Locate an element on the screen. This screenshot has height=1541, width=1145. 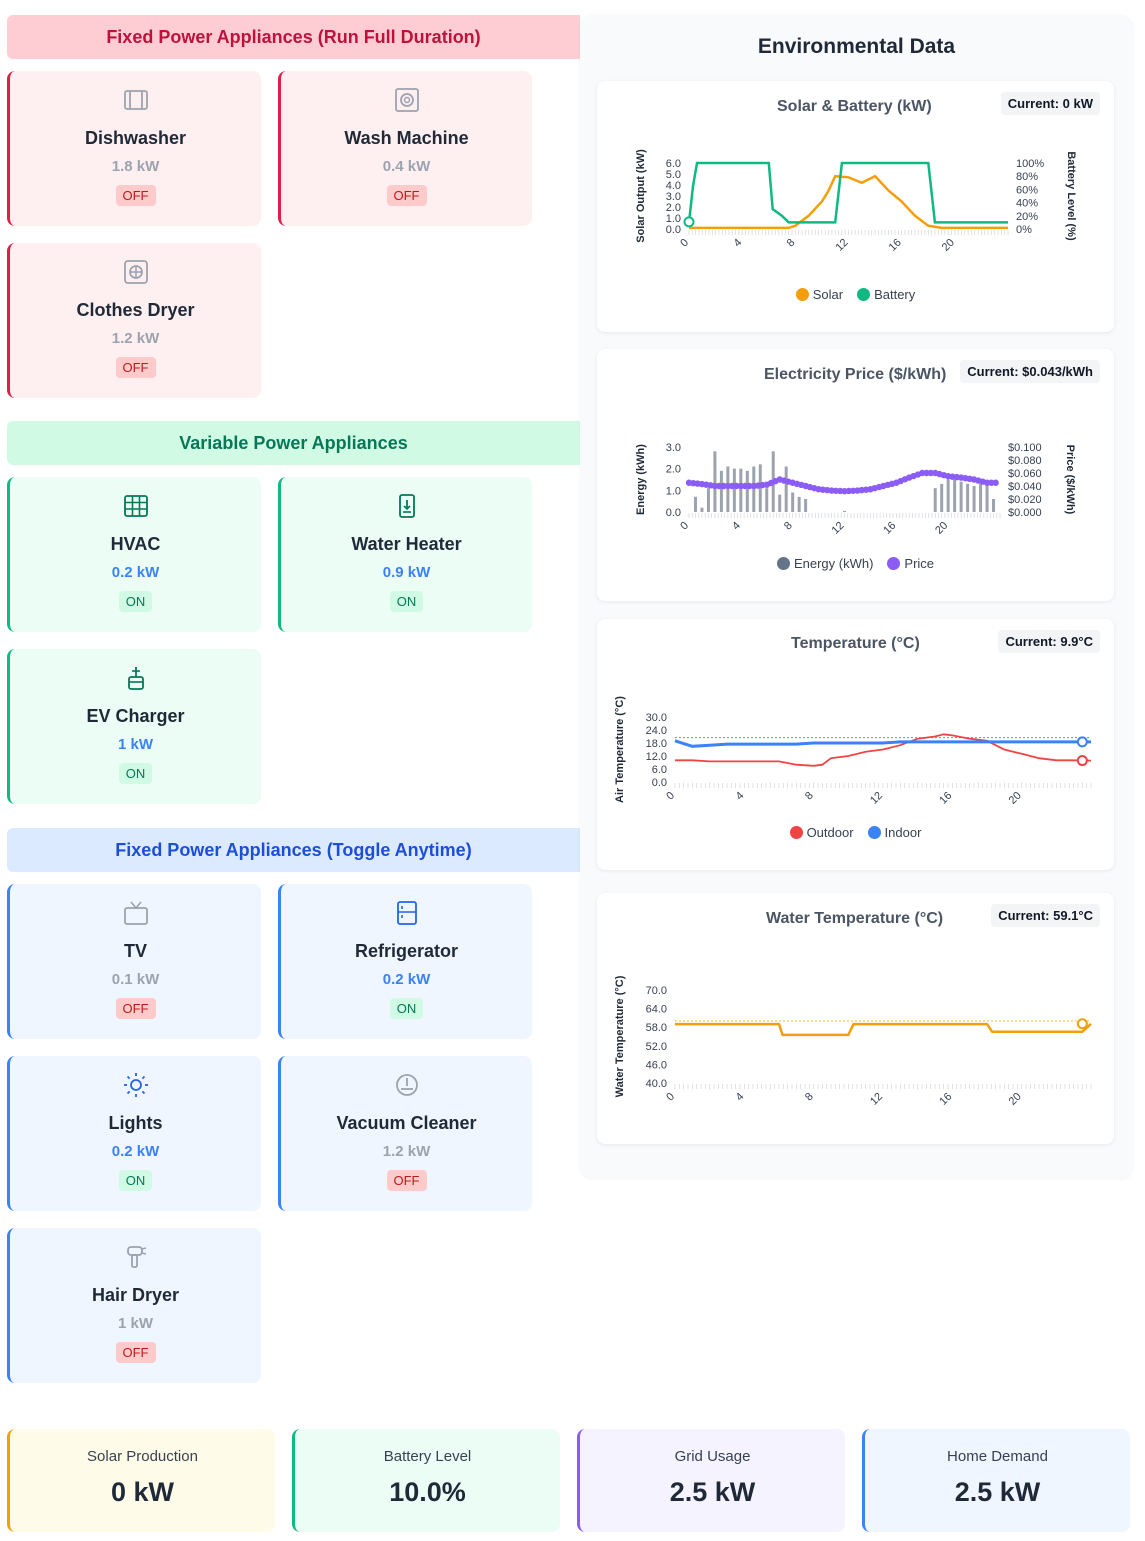
appliance-card-vacuum-cleaner: Vacuum Cleaner 1.2 kW OFF is located at coordinates (405, 1133).